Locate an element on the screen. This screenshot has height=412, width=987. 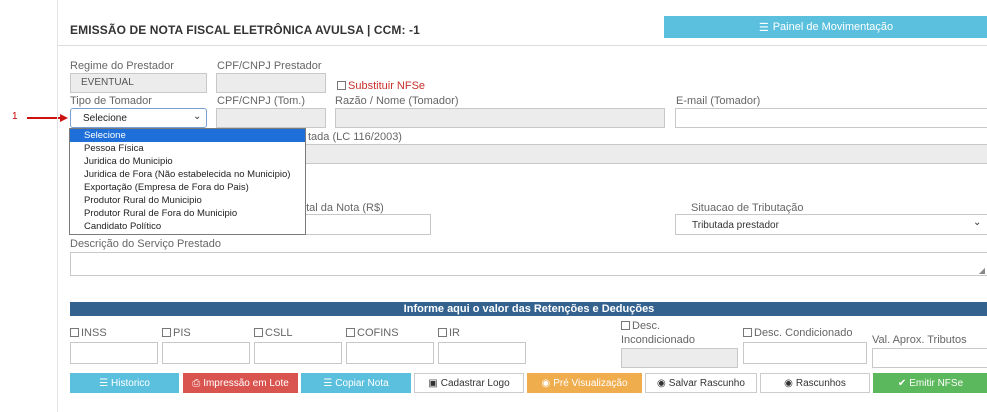
desc-condicionado-label: Desc. Condicionado is located at coordinates (803, 333).